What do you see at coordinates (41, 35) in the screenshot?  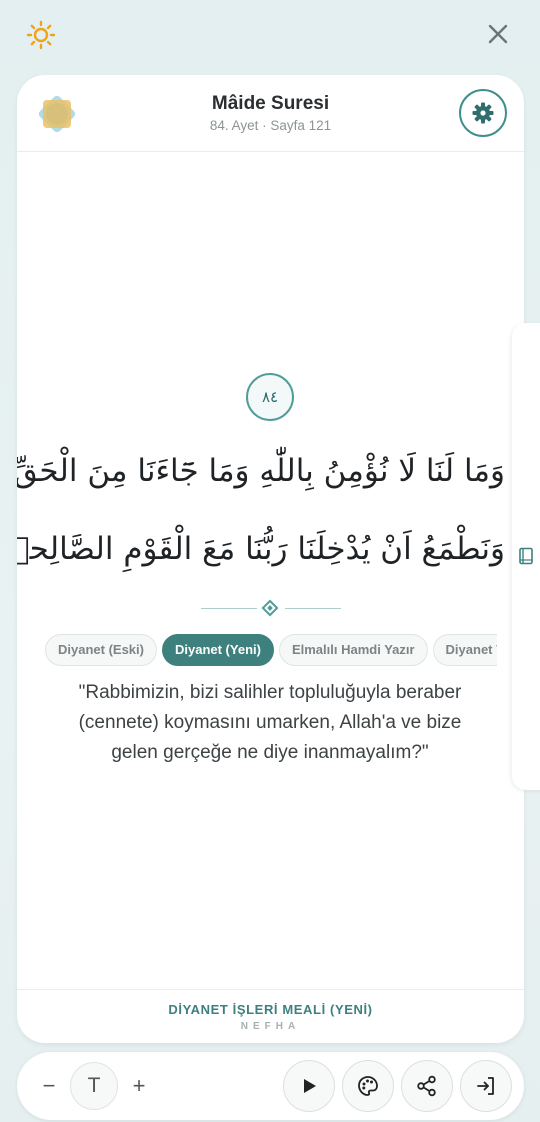 I see `sun-icon` at bounding box center [41, 35].